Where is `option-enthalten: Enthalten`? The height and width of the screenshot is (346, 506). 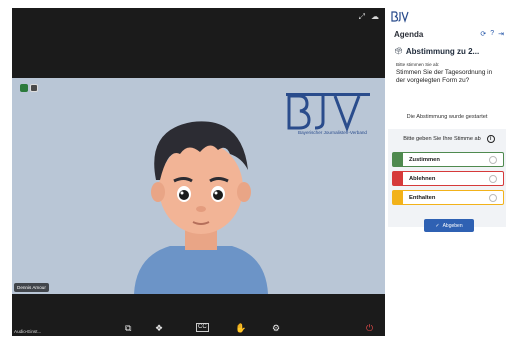
option-enthalten: Enthalten is located at coordinates (448, 197).